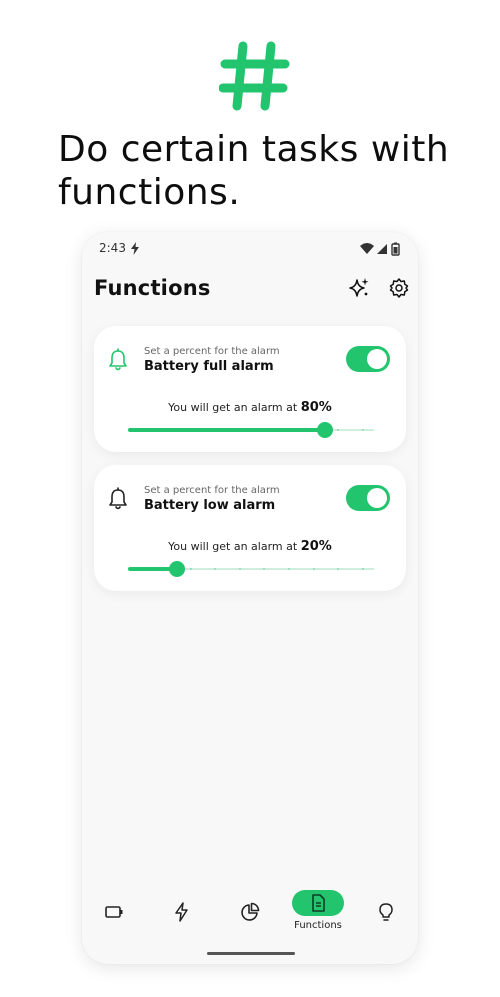 The width and height of the screenshot is (500, 997). Describe the element at coordinates (226, 430) in the screenshot. I see `slider-fill` at that location.